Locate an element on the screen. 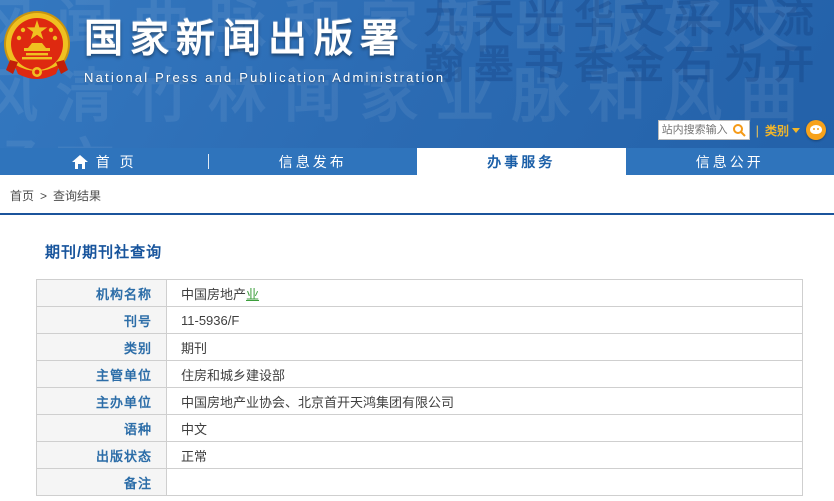  row-label: 主办单位 is located at coordinates (101, 401).